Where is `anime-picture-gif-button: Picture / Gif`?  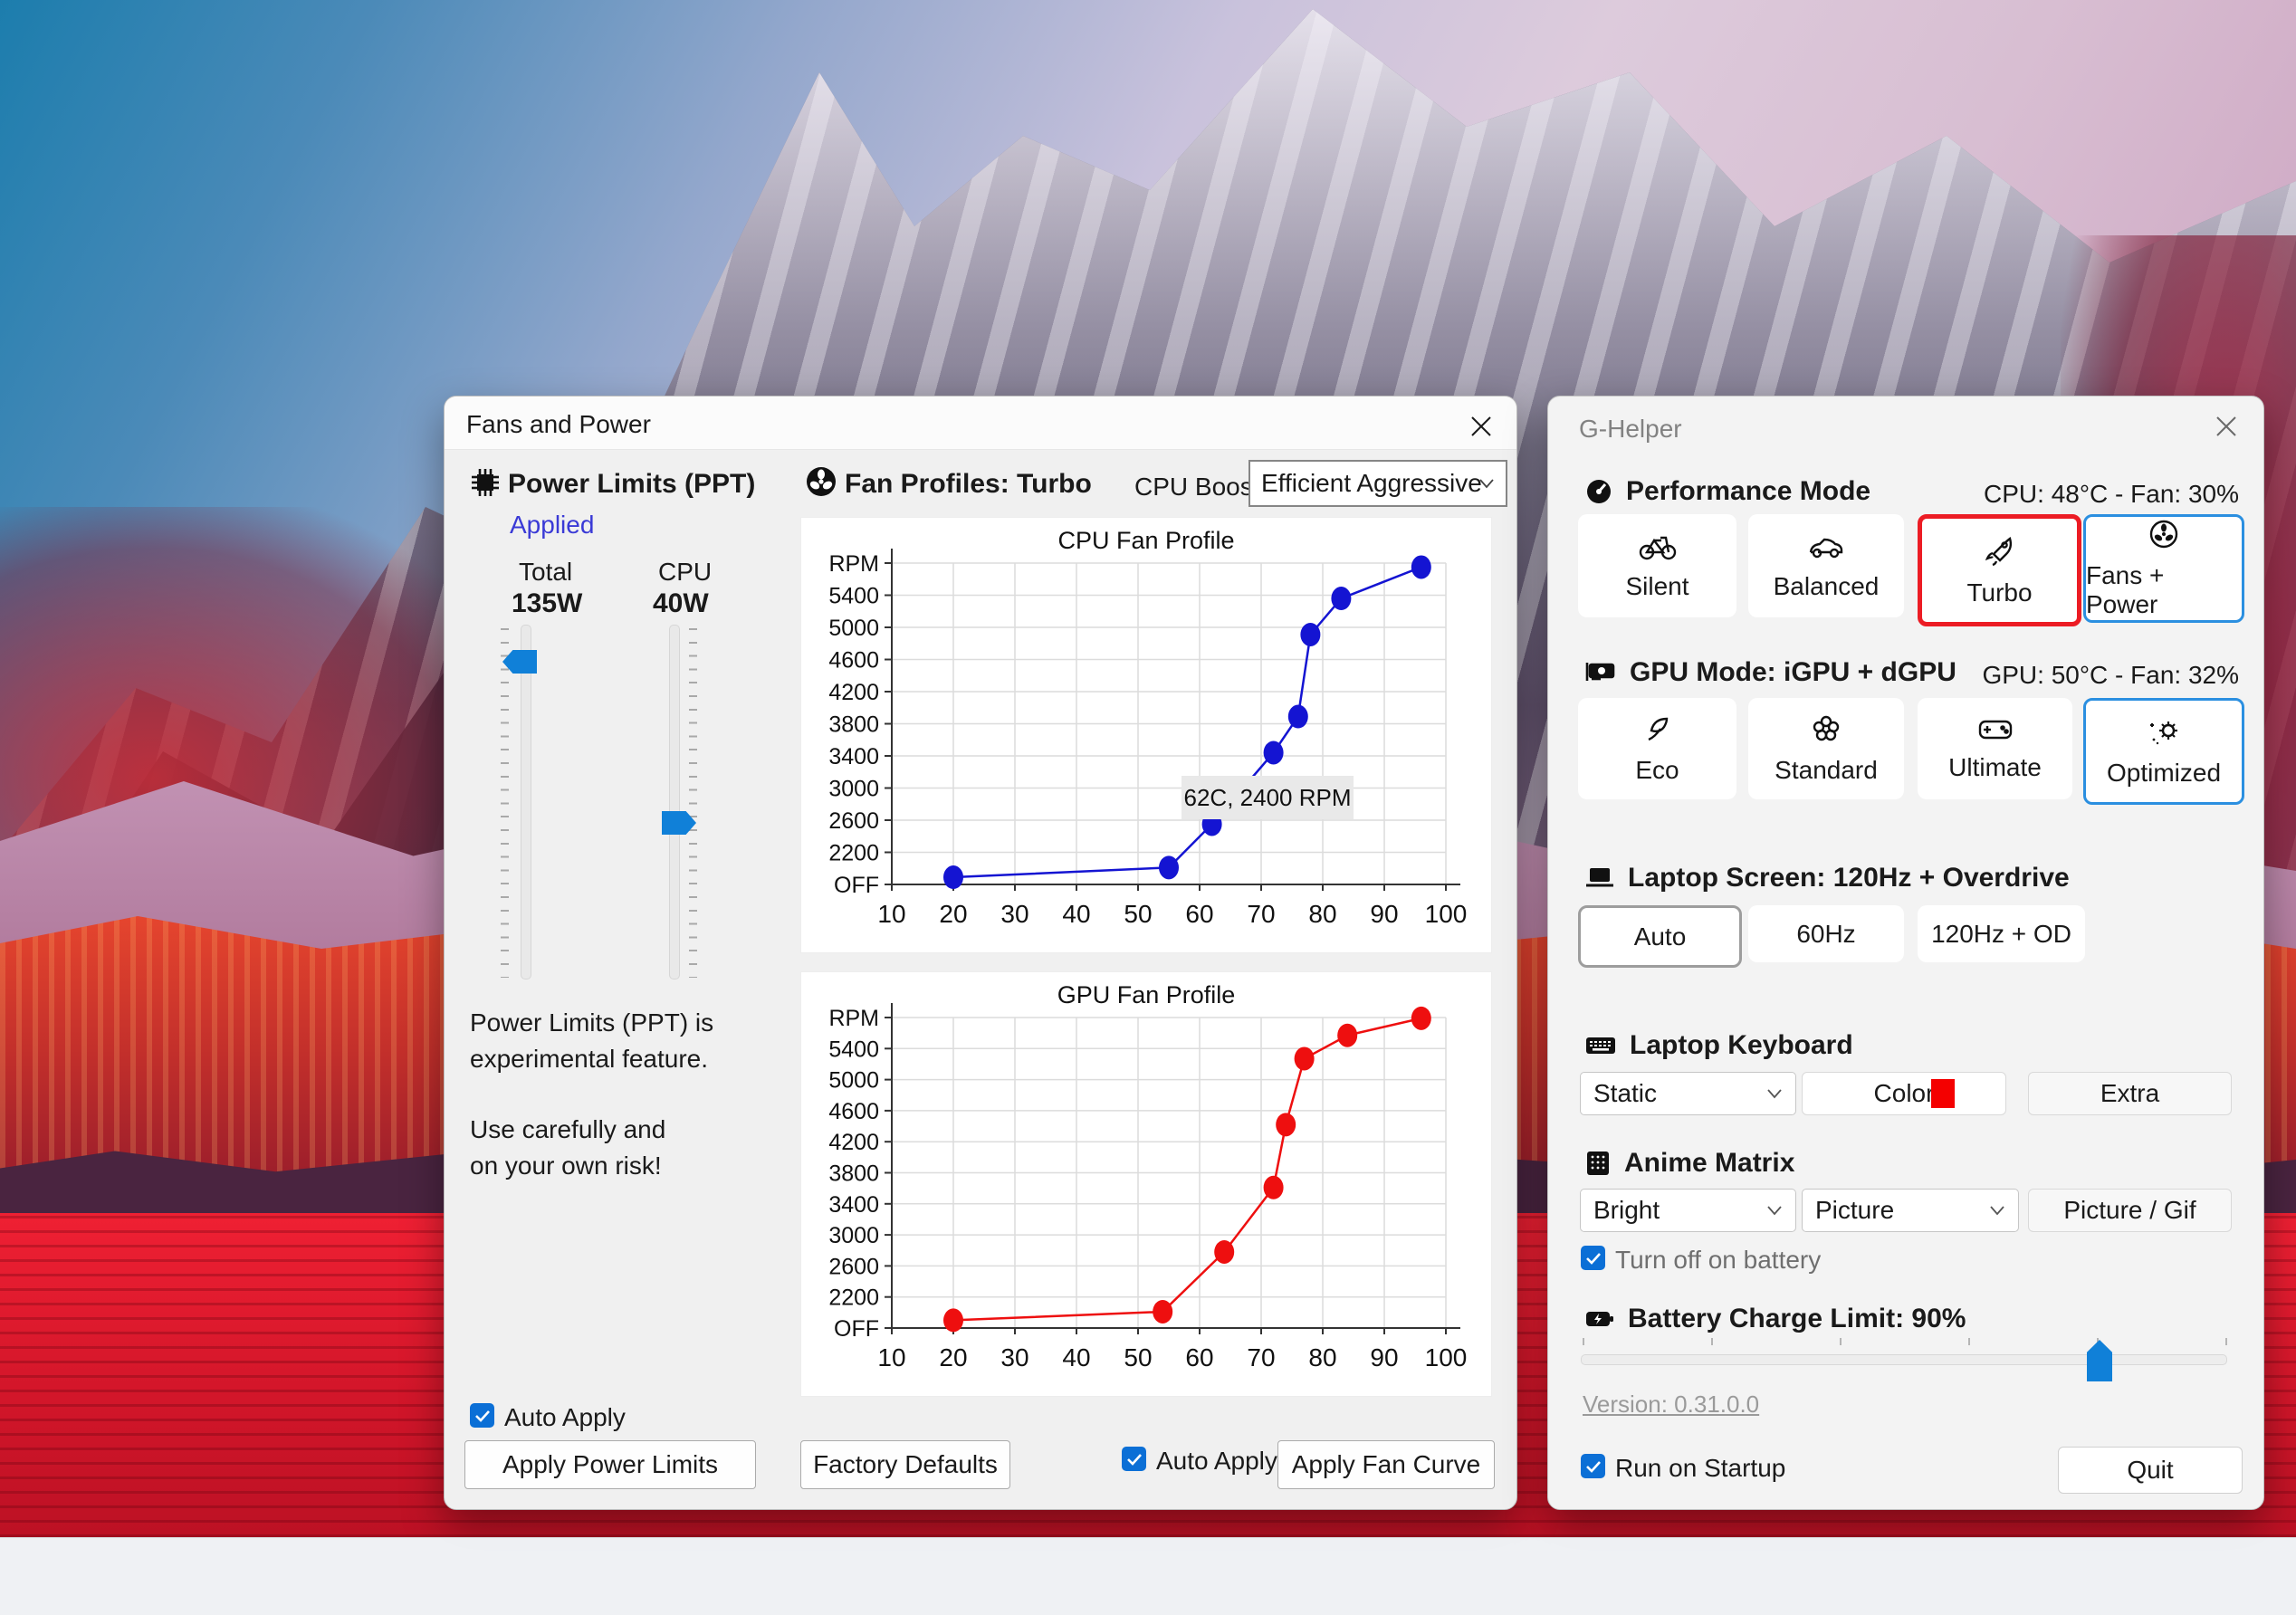
anime-picture-gif-button: Picture / Gif is located at coordinates (2130, 1210).